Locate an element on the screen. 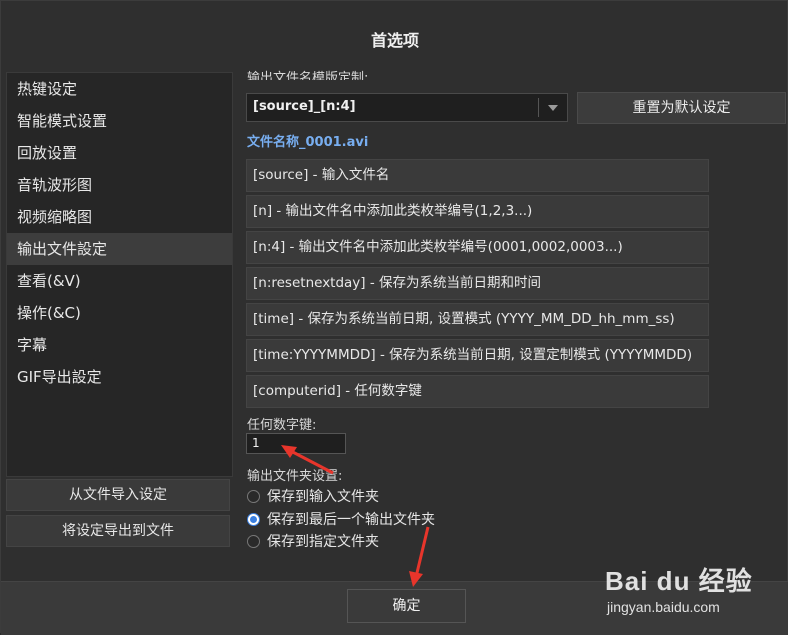 The height and width of the screenshot is (635, 788). sidebar-item-smart-mode: 智能模式设置 is located at coordinates (119, 121).